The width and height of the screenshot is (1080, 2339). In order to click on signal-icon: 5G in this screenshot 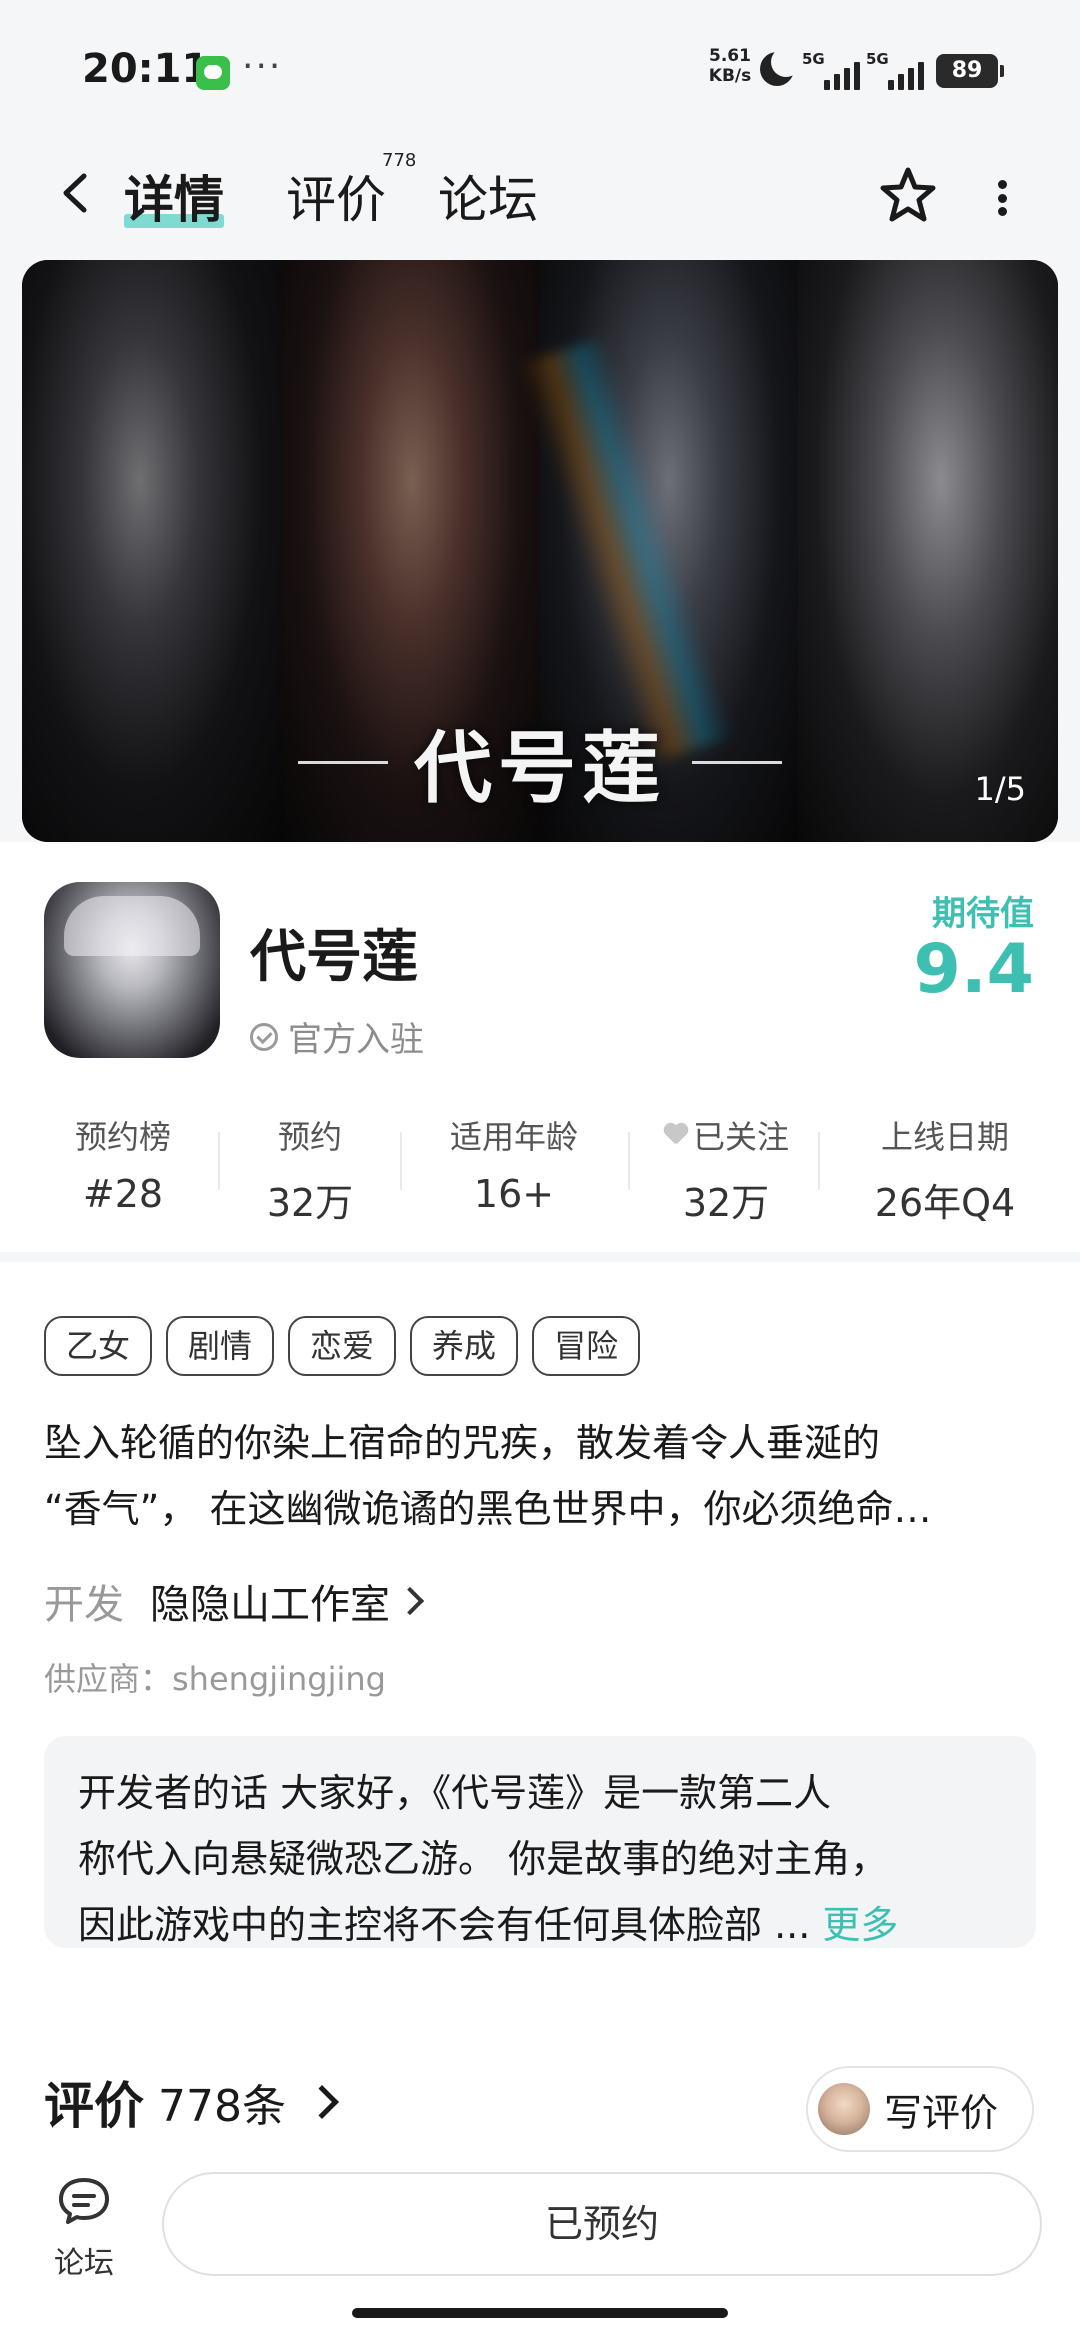, I will do `click(837, 70)`.